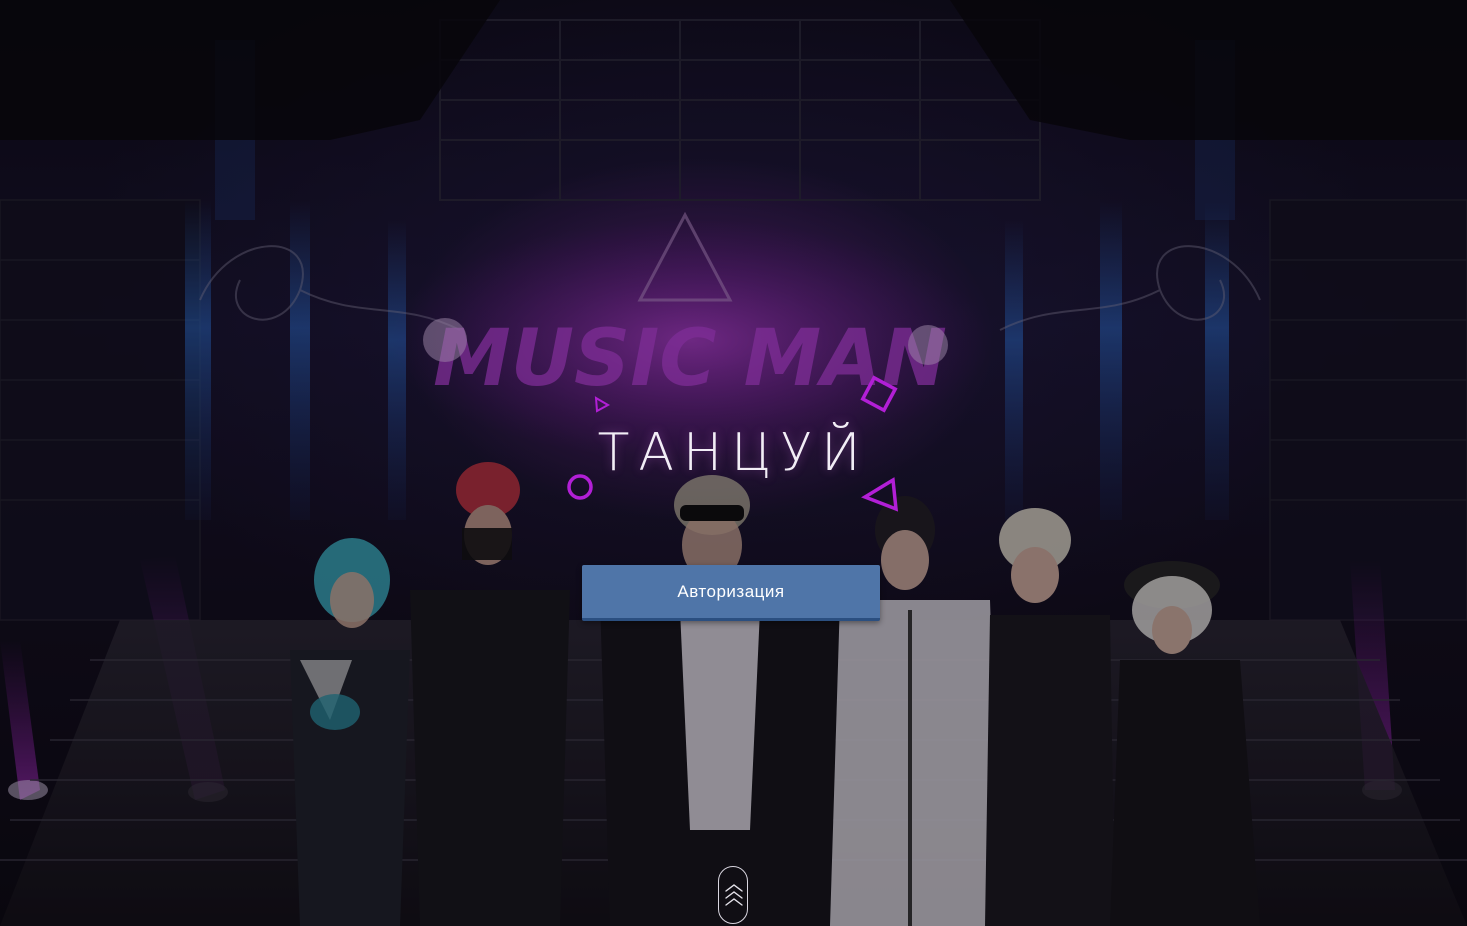 The image size is (1467, 926). What do you see at coordinates (733, 453) in the screenshot?
I see `hero-title: ТАНЦУЙ` at bounding box center [733, 453].